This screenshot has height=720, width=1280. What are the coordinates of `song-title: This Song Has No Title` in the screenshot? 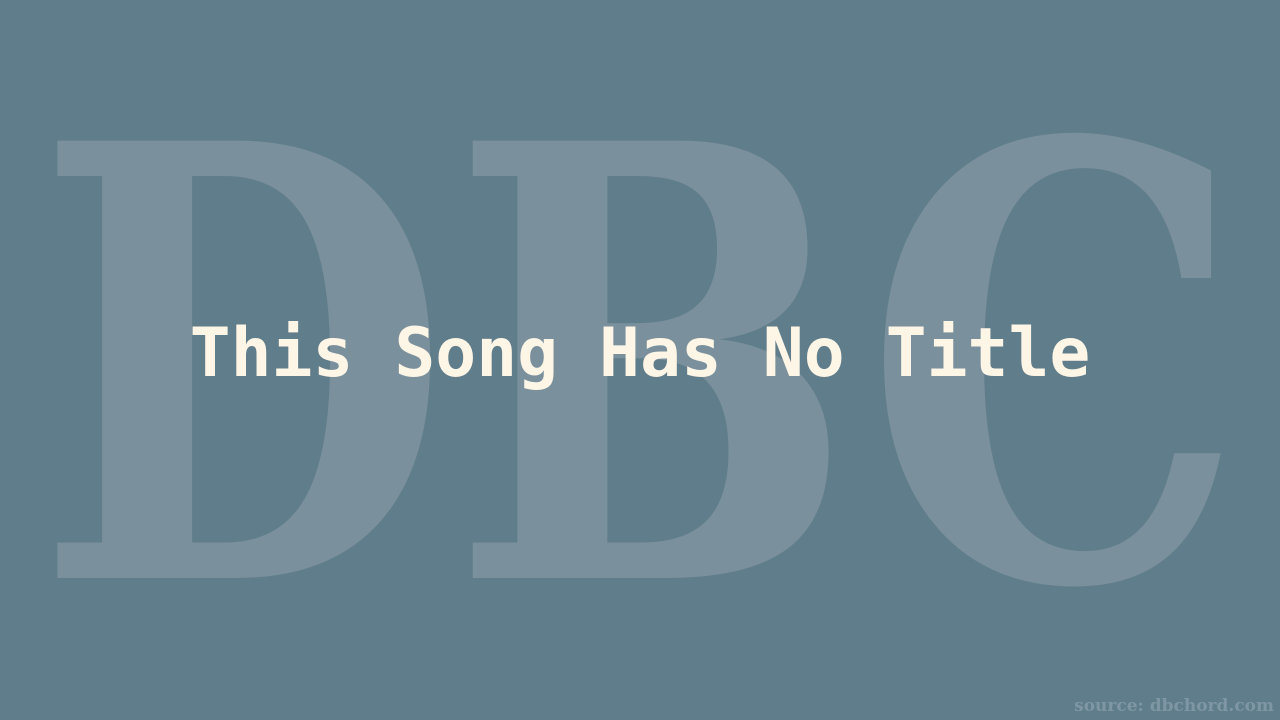 It's located at (640, 353).